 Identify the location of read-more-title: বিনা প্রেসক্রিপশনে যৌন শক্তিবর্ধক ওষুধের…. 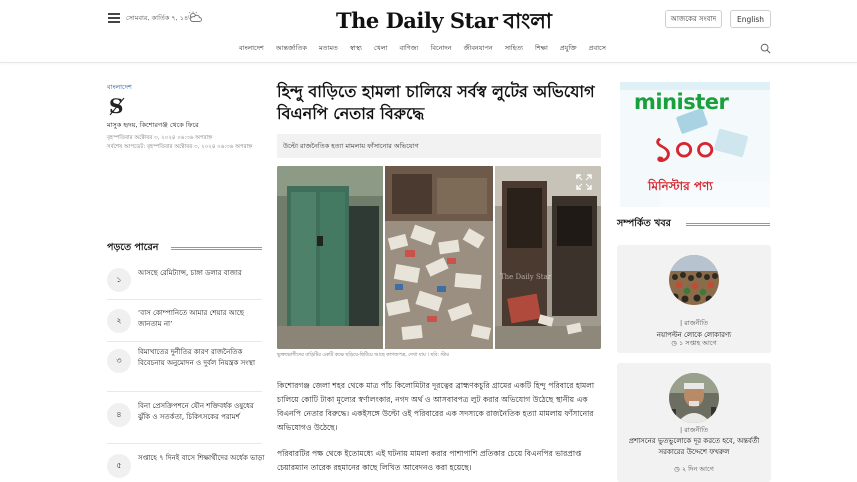
(203, 412).